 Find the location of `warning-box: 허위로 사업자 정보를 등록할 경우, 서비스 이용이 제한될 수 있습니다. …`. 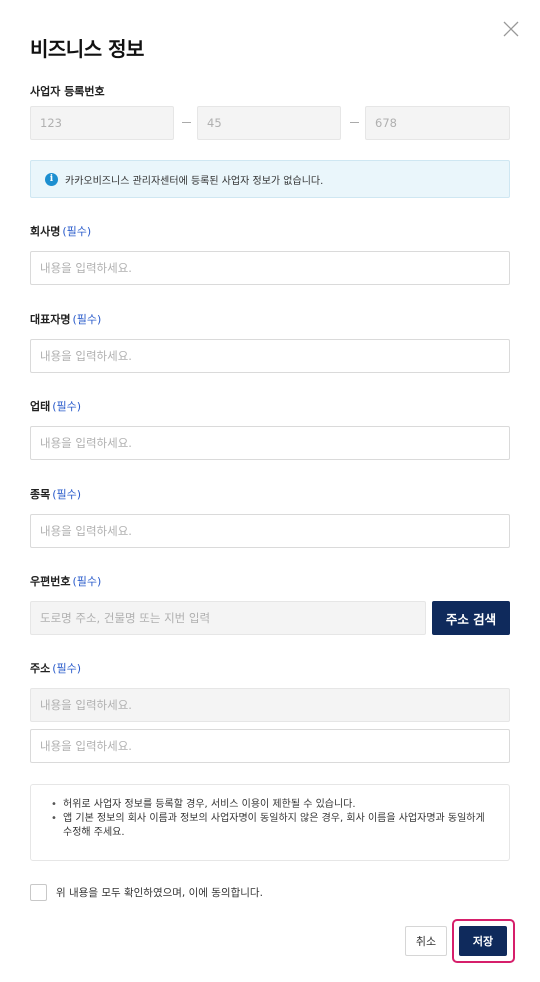

warning-box: 허위로 사업자 정보를 등록할 경우, 서비스 이용이 제한될 수 있습니다. … is located at coordinates (270, 822).